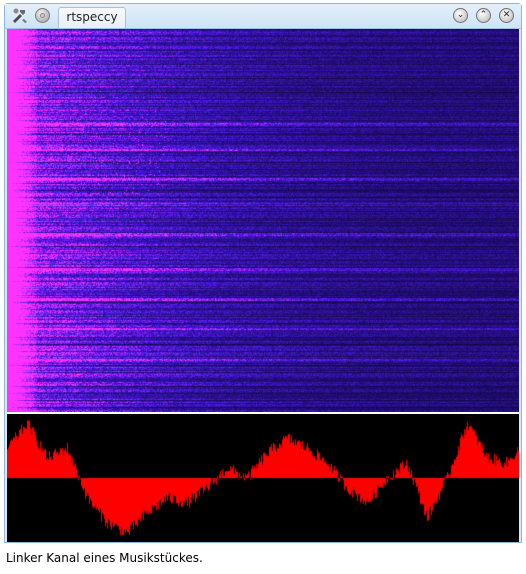 Image resolution: width=526 pixels, height=574 pixels. Describe the element at coordinates (19, 15) in the screenshot. I see `app-tools-icon` at that location.